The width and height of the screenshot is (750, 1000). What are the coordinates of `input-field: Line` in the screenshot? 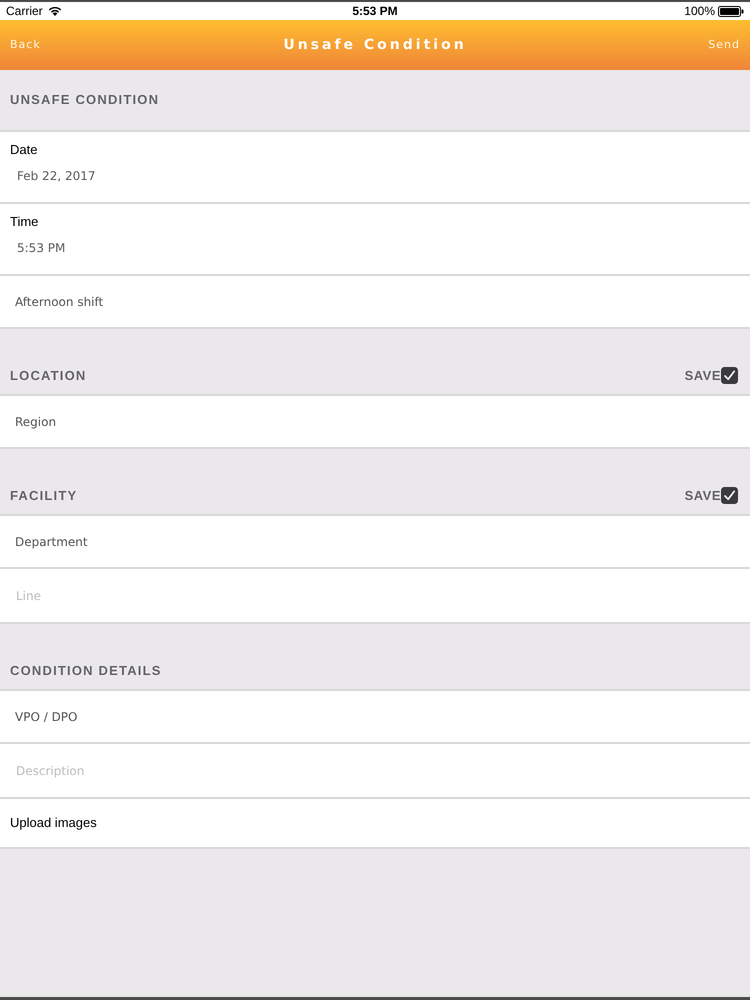 It's located at (375, 596).